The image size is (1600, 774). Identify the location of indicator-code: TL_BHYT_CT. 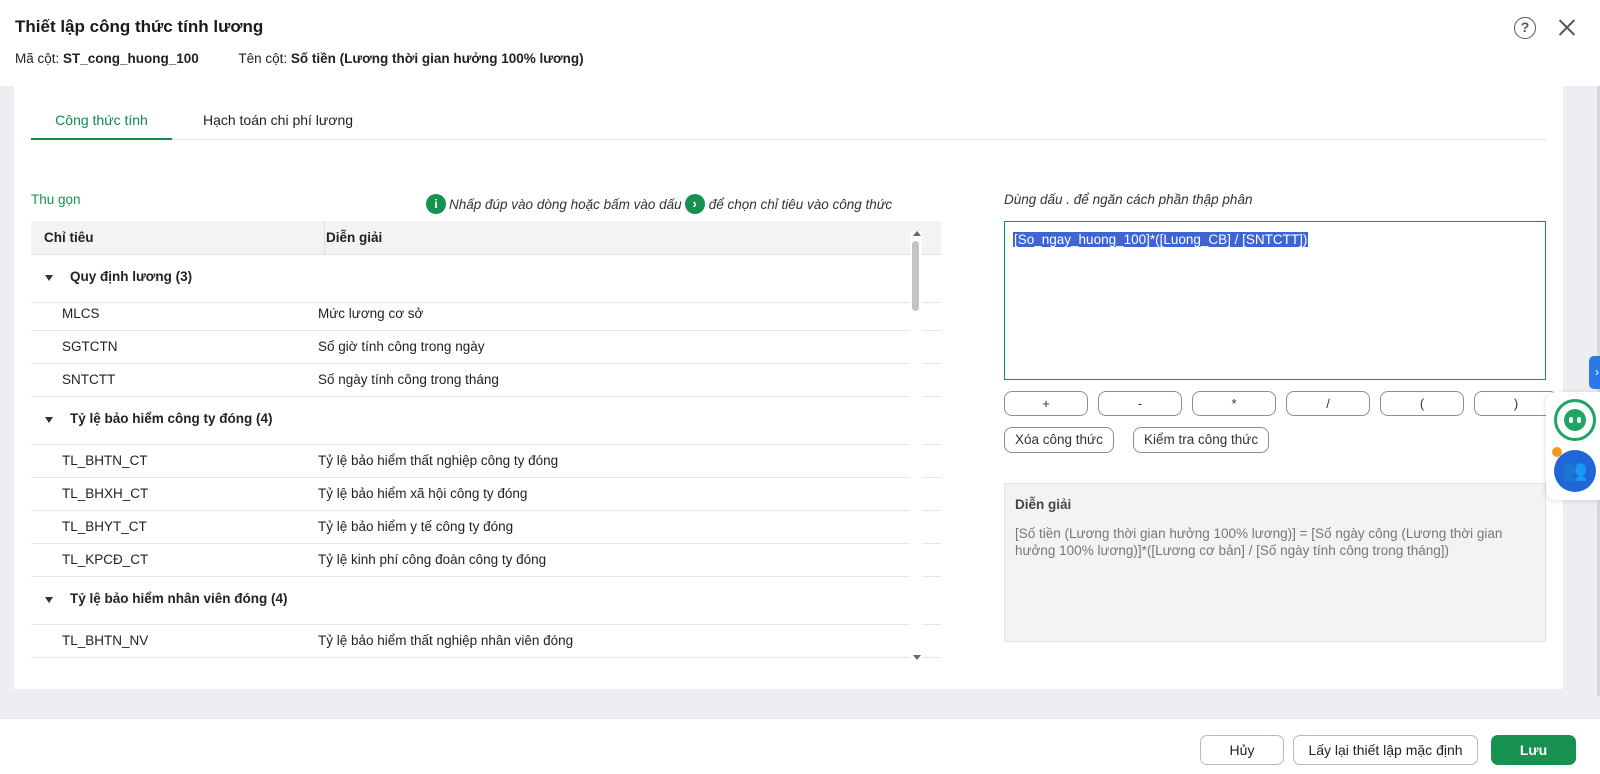
(104, 526).